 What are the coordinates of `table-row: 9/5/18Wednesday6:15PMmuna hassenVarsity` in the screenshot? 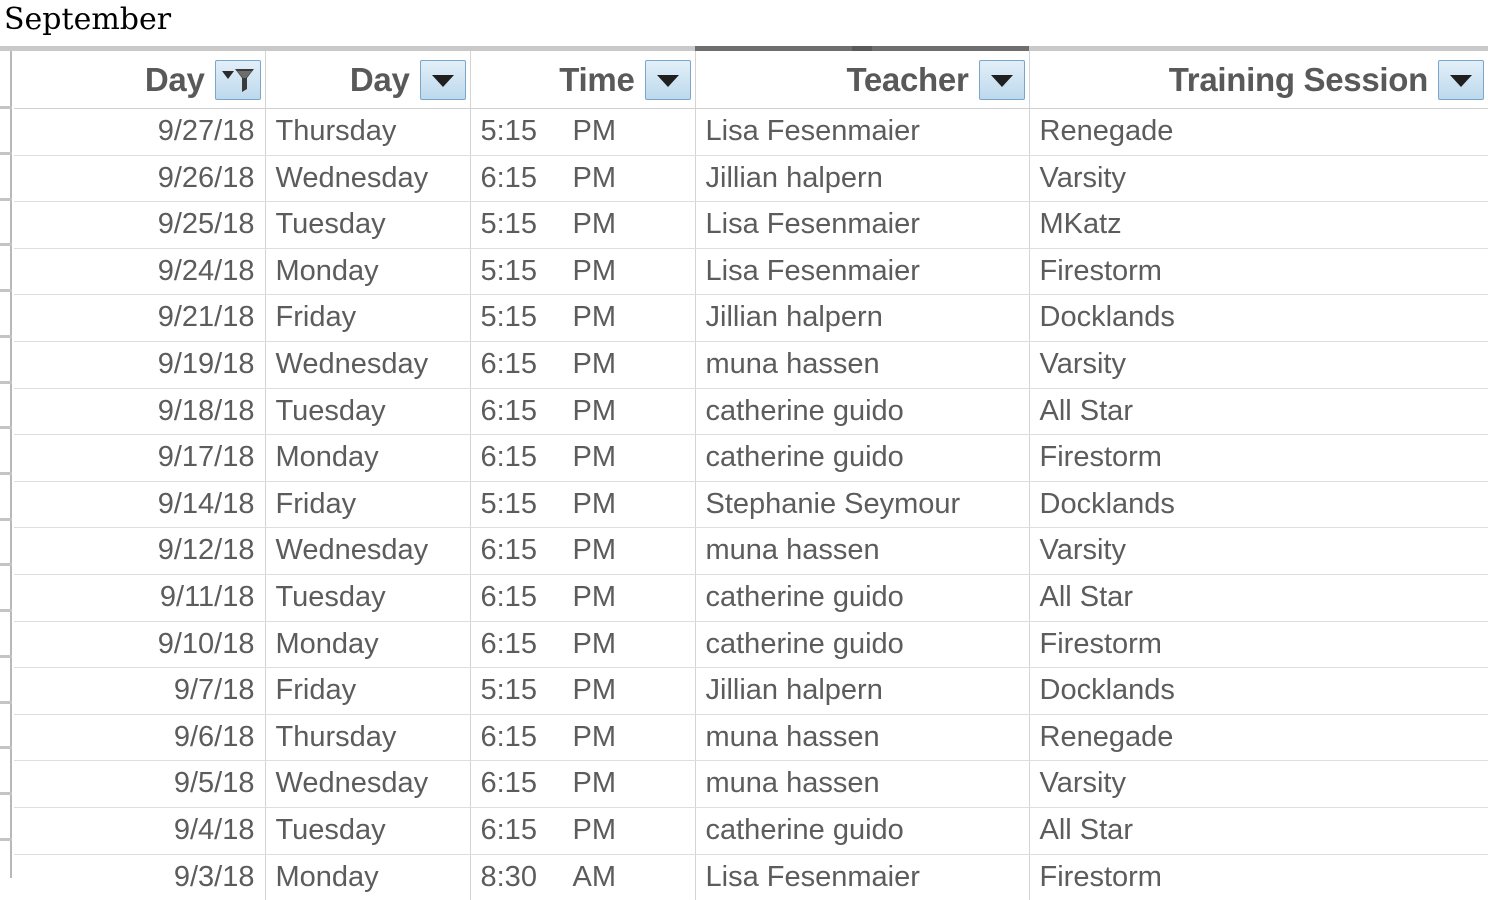 It's located at (751, 784).